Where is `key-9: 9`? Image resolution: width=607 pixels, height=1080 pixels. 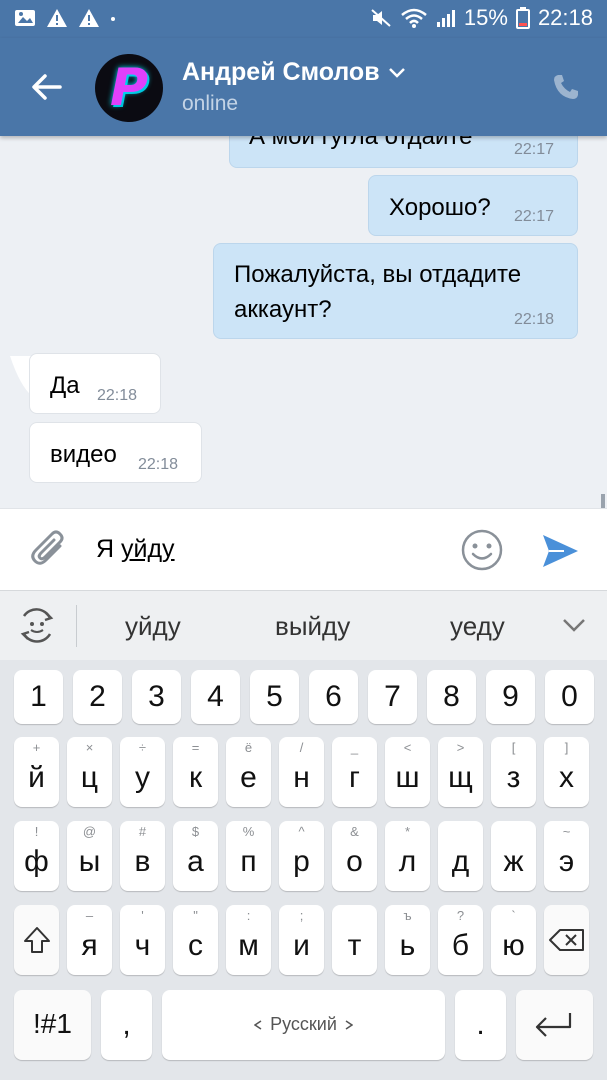
key-9: 9 is located at coordinates (510, 697).